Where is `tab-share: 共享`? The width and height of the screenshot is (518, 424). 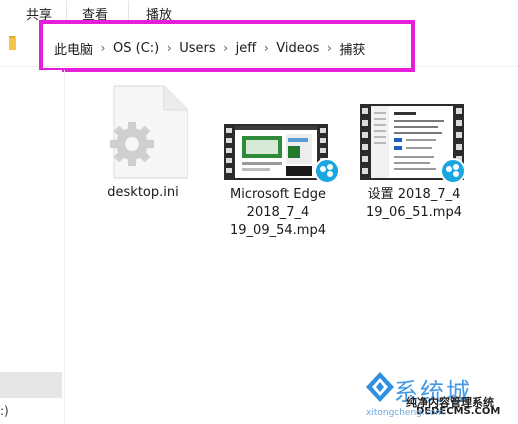 tab-share: 共享 is located at coordinates (39, 13).